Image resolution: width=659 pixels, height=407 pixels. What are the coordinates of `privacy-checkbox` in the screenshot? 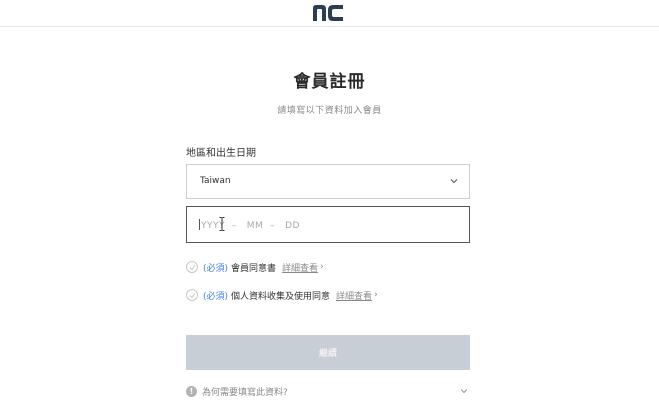 It's located at (192, 295).